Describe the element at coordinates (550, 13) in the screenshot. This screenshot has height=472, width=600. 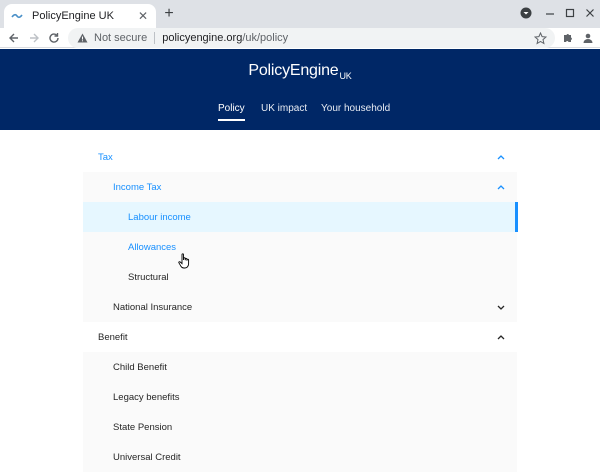
I see `minimize-icon` at that location.